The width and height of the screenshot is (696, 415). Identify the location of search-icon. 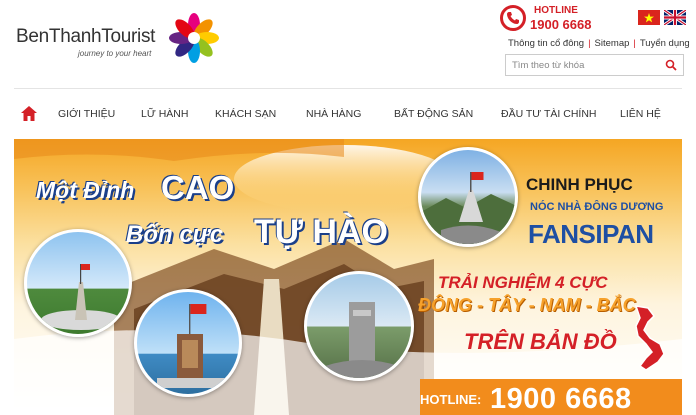
(671, 65).